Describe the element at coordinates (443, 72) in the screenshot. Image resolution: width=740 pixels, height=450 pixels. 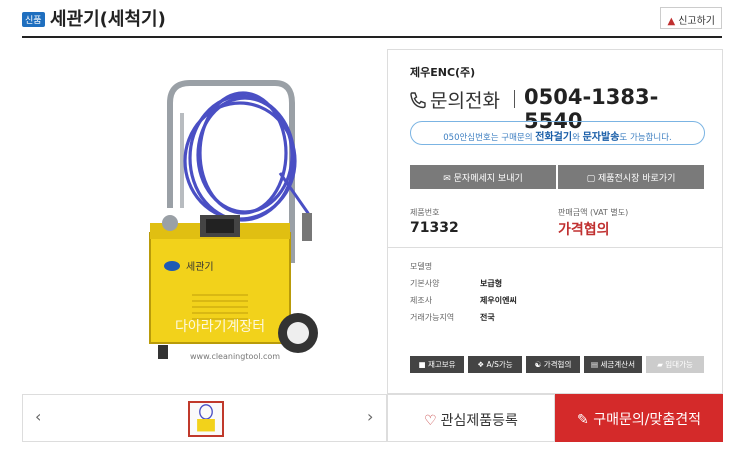
I see `company-name: 제우ENC(주)` at that location.